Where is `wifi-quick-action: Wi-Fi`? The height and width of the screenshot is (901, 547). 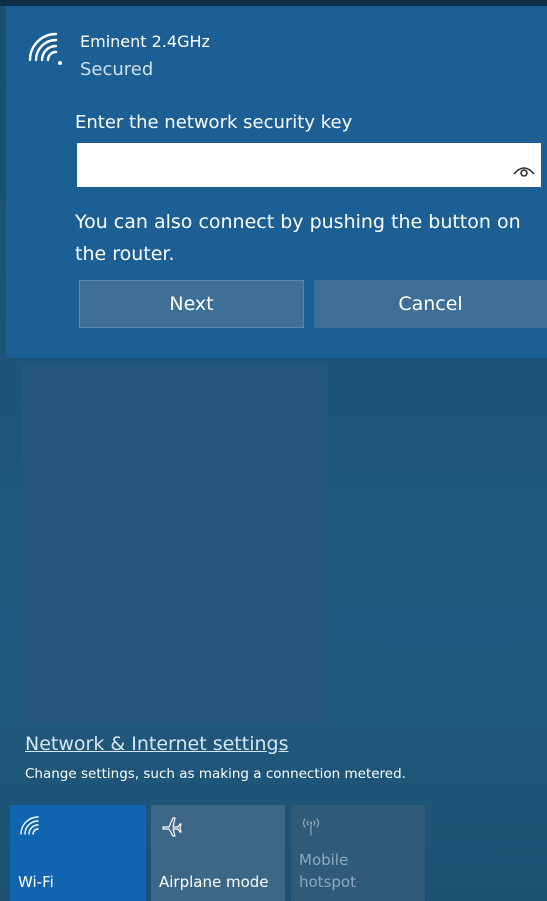 wifi-quick-action: Wi-Fi is located at coordinates (78, 853).